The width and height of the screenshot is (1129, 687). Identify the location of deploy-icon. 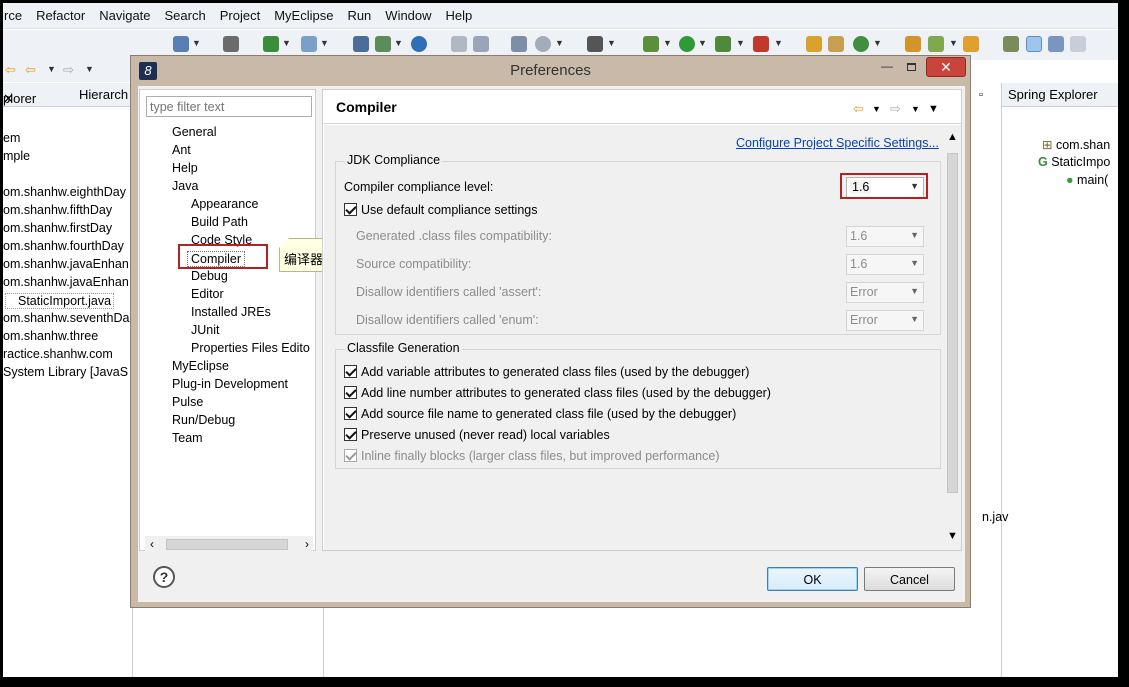
(519, 44).